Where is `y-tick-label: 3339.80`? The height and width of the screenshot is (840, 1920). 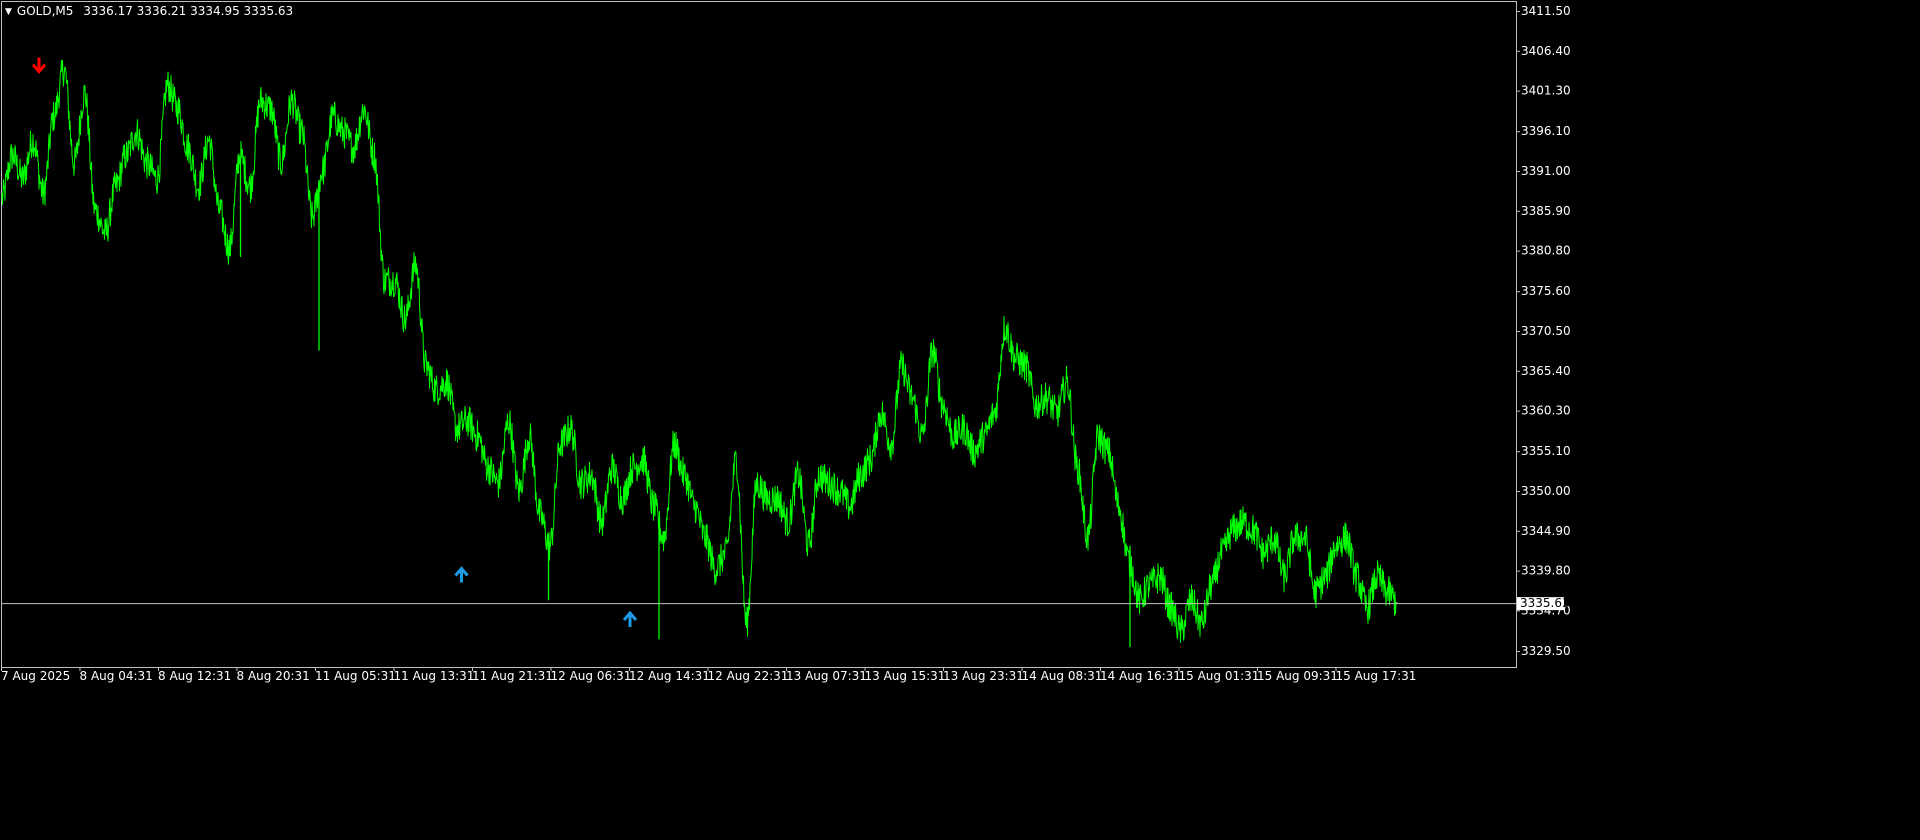
y-tick-label: 3339.80 is located at coordinates (1546, 571).